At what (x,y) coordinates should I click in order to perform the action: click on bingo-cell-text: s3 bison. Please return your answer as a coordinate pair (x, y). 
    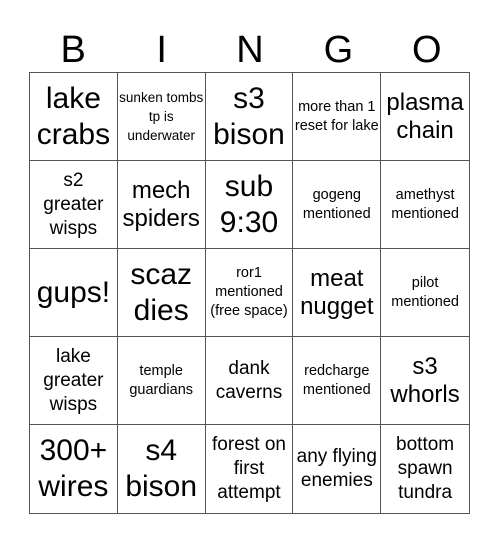
    Looking at the image, I should click on (249, 116).